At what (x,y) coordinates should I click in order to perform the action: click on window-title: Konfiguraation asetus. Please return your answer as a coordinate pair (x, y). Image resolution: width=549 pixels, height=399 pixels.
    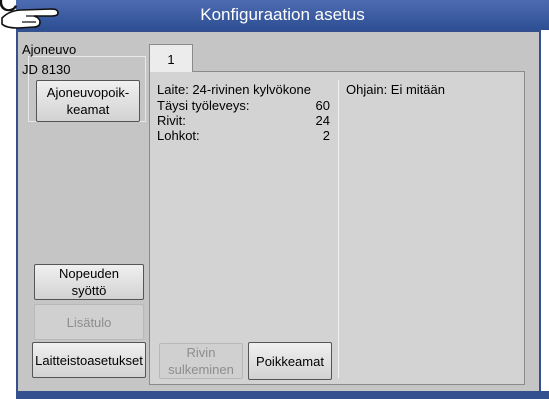
    Looking at the image, I should click on (282, 14).